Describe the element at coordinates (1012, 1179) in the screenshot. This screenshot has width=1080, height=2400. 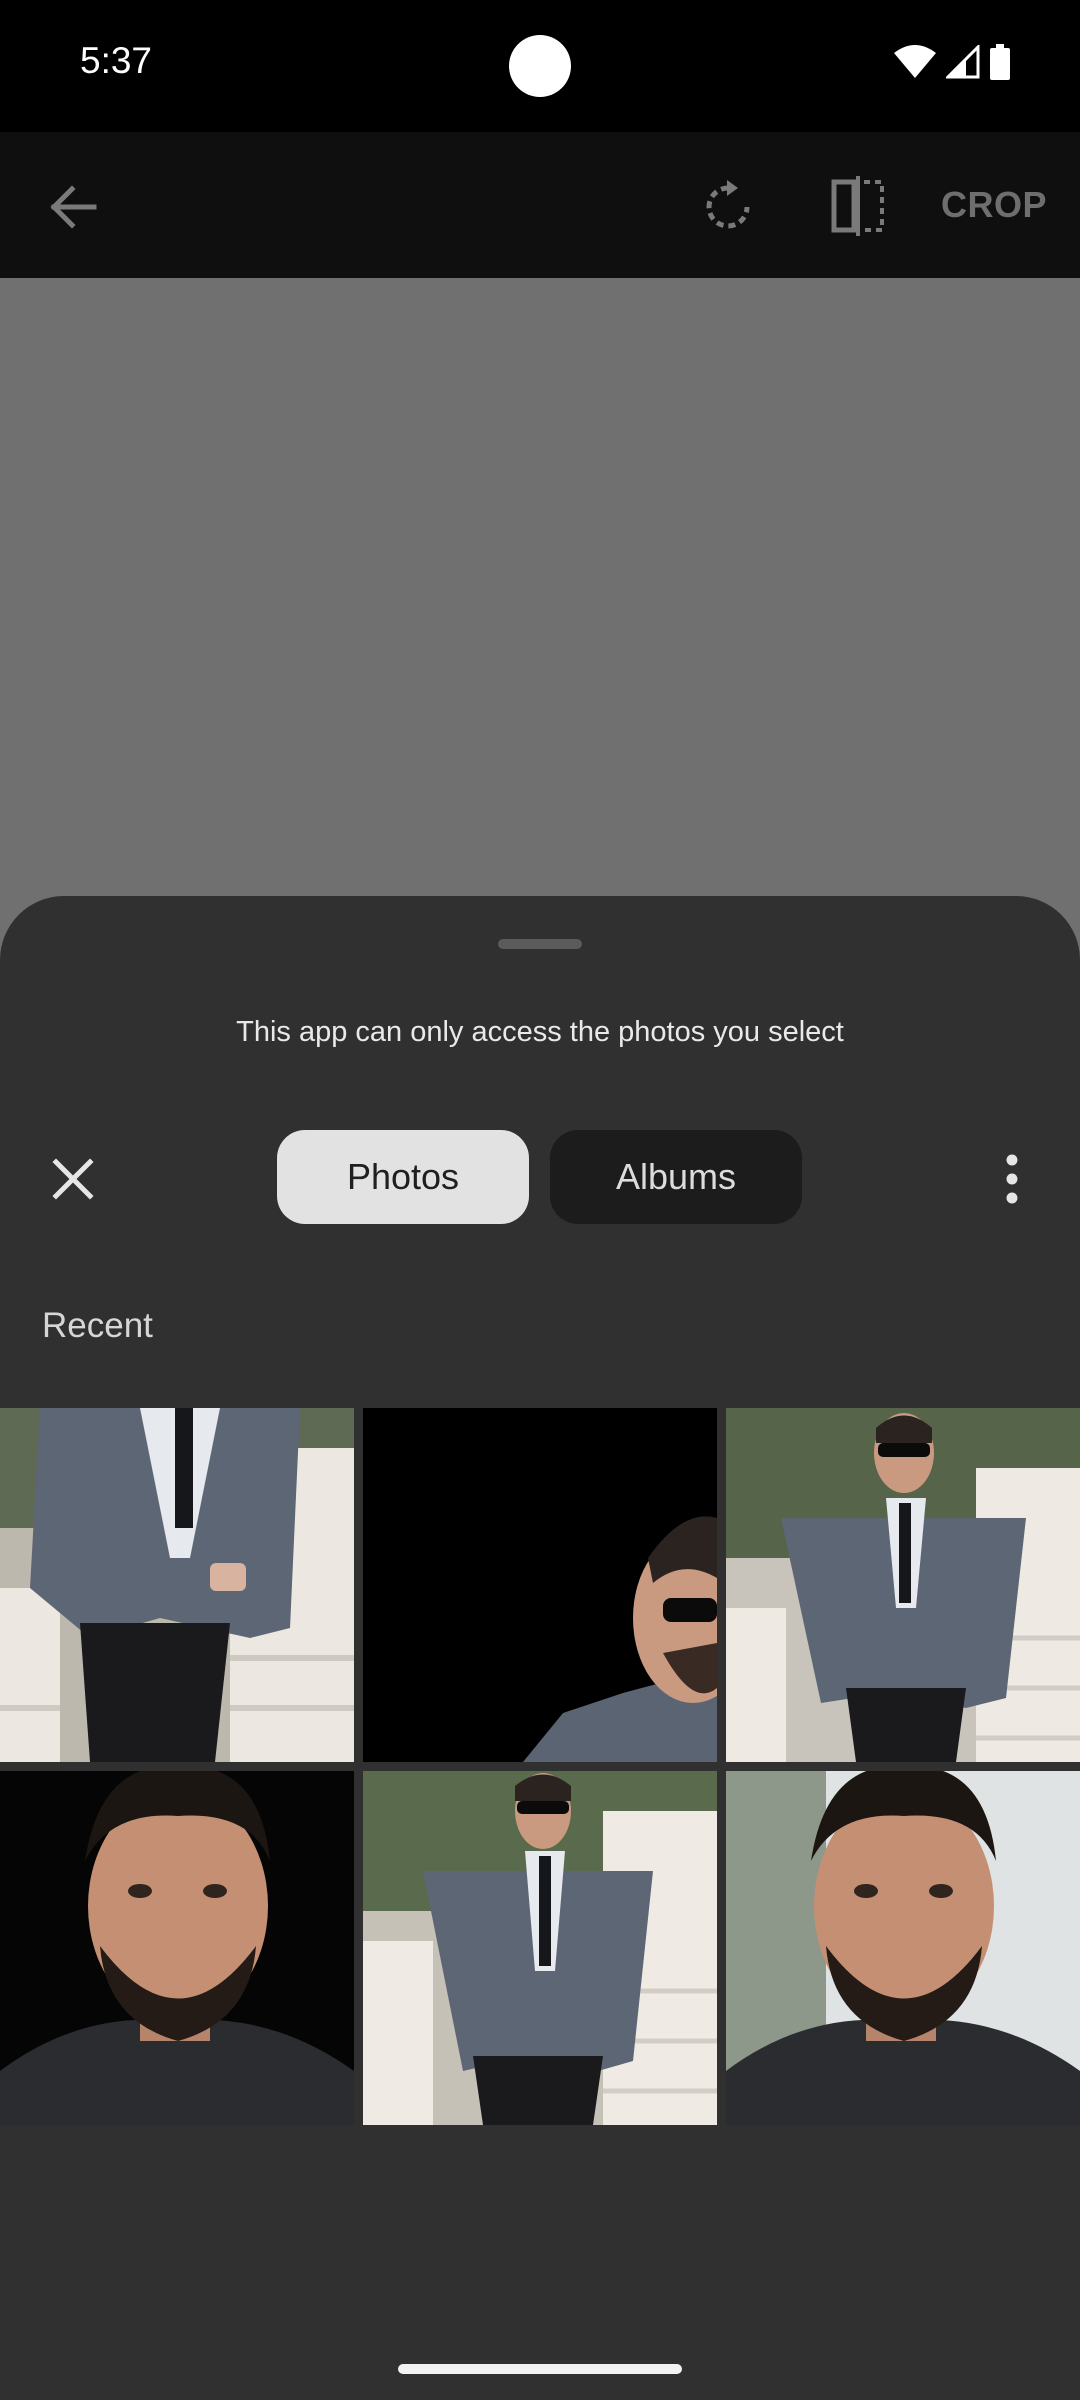
I see `more-vert-icon` at that location.